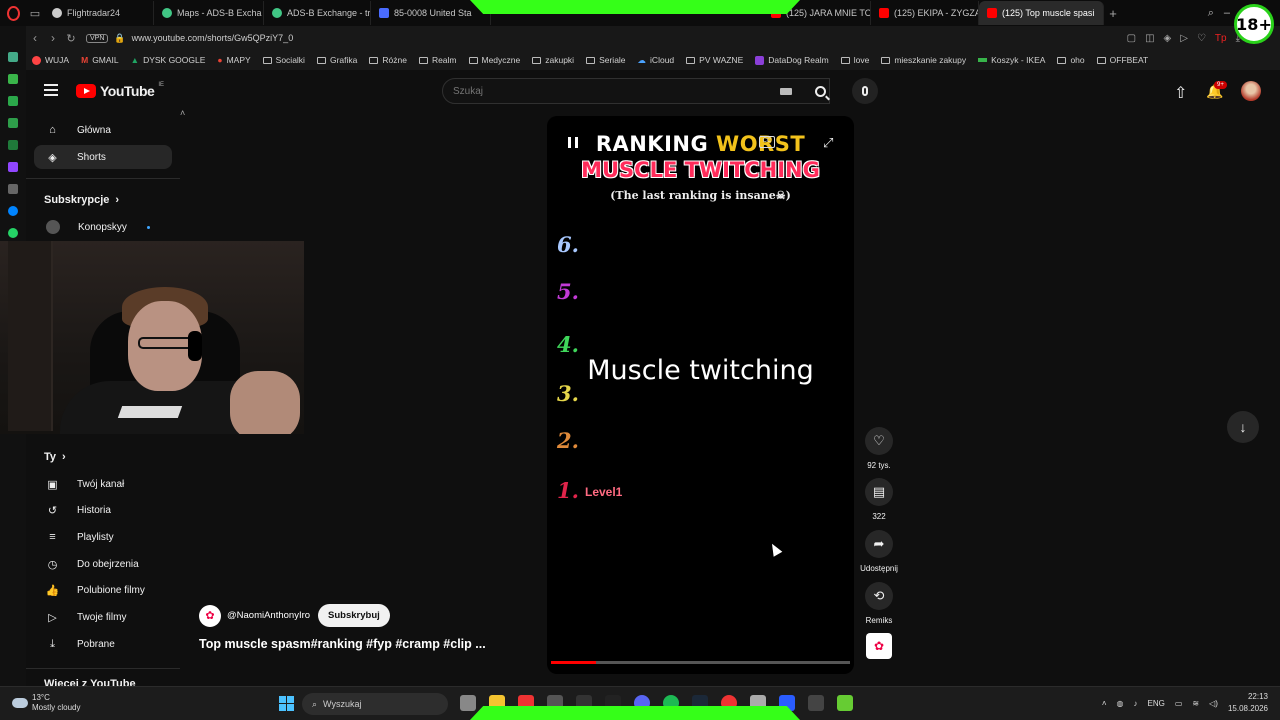  Describe the element at coordinates (103, 644) in the screenshot. I see `guide-item-downloads: ⤓ Pobrane` at that location.